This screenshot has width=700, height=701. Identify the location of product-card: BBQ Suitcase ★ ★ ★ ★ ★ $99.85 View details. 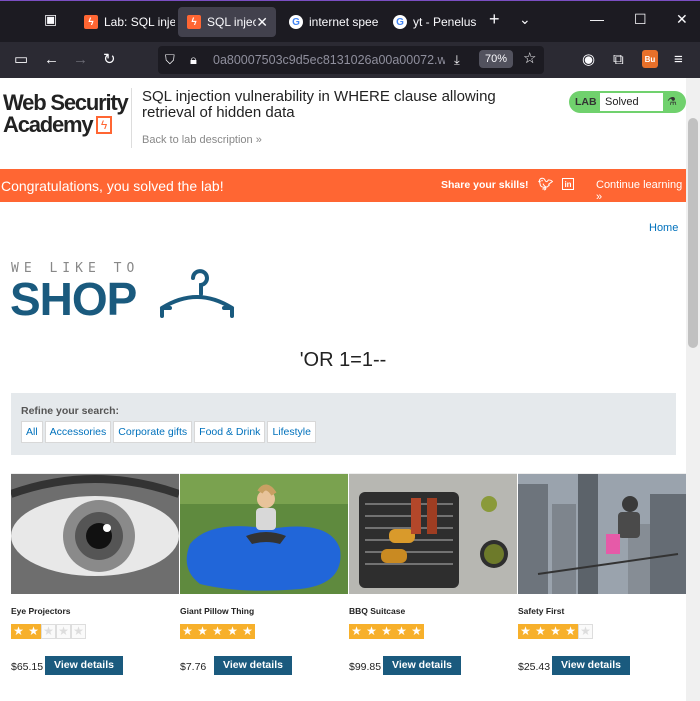
(433, 587).